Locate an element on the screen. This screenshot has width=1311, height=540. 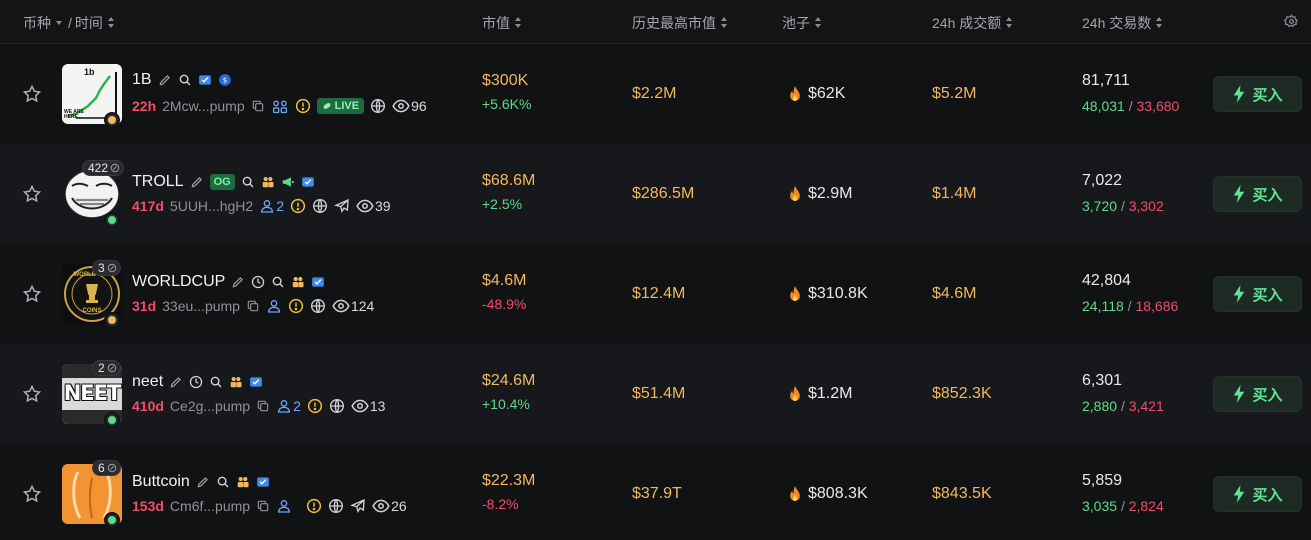
megaphone-icon is located at coordinates (288, 182).